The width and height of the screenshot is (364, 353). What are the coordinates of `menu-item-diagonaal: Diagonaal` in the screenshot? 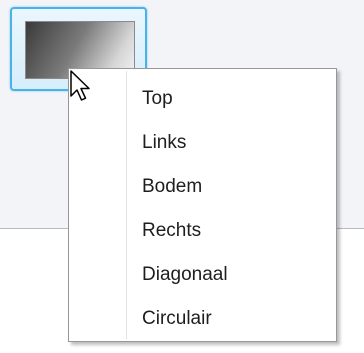 It's located at (202, 275).